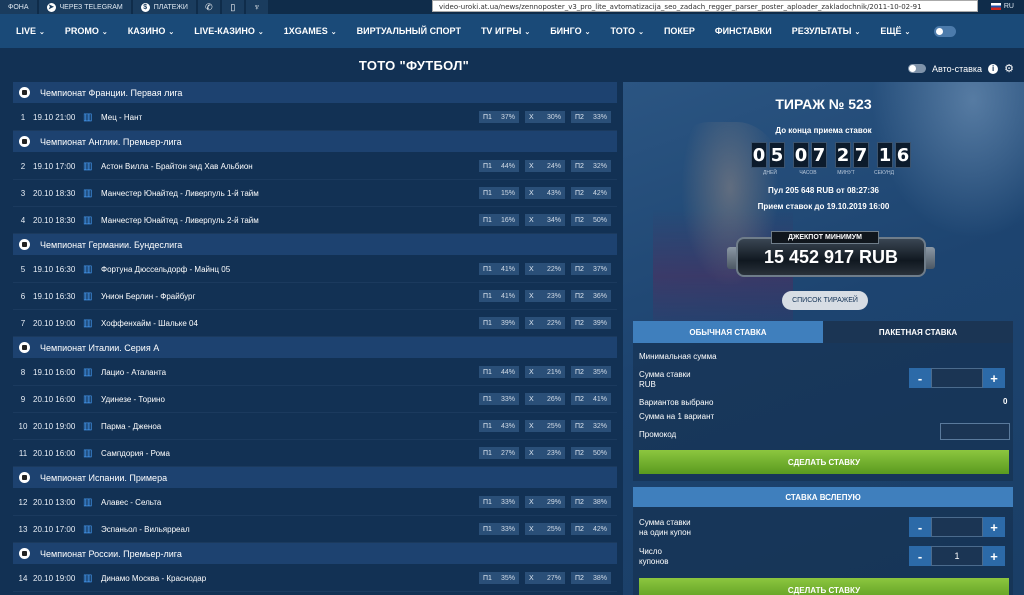 The height and width of the screenshot is (595, 1024). Describe the element at coordinates (627, 31) in the screenshot. I see `nav-item: ТОТО ⌄` at that location.